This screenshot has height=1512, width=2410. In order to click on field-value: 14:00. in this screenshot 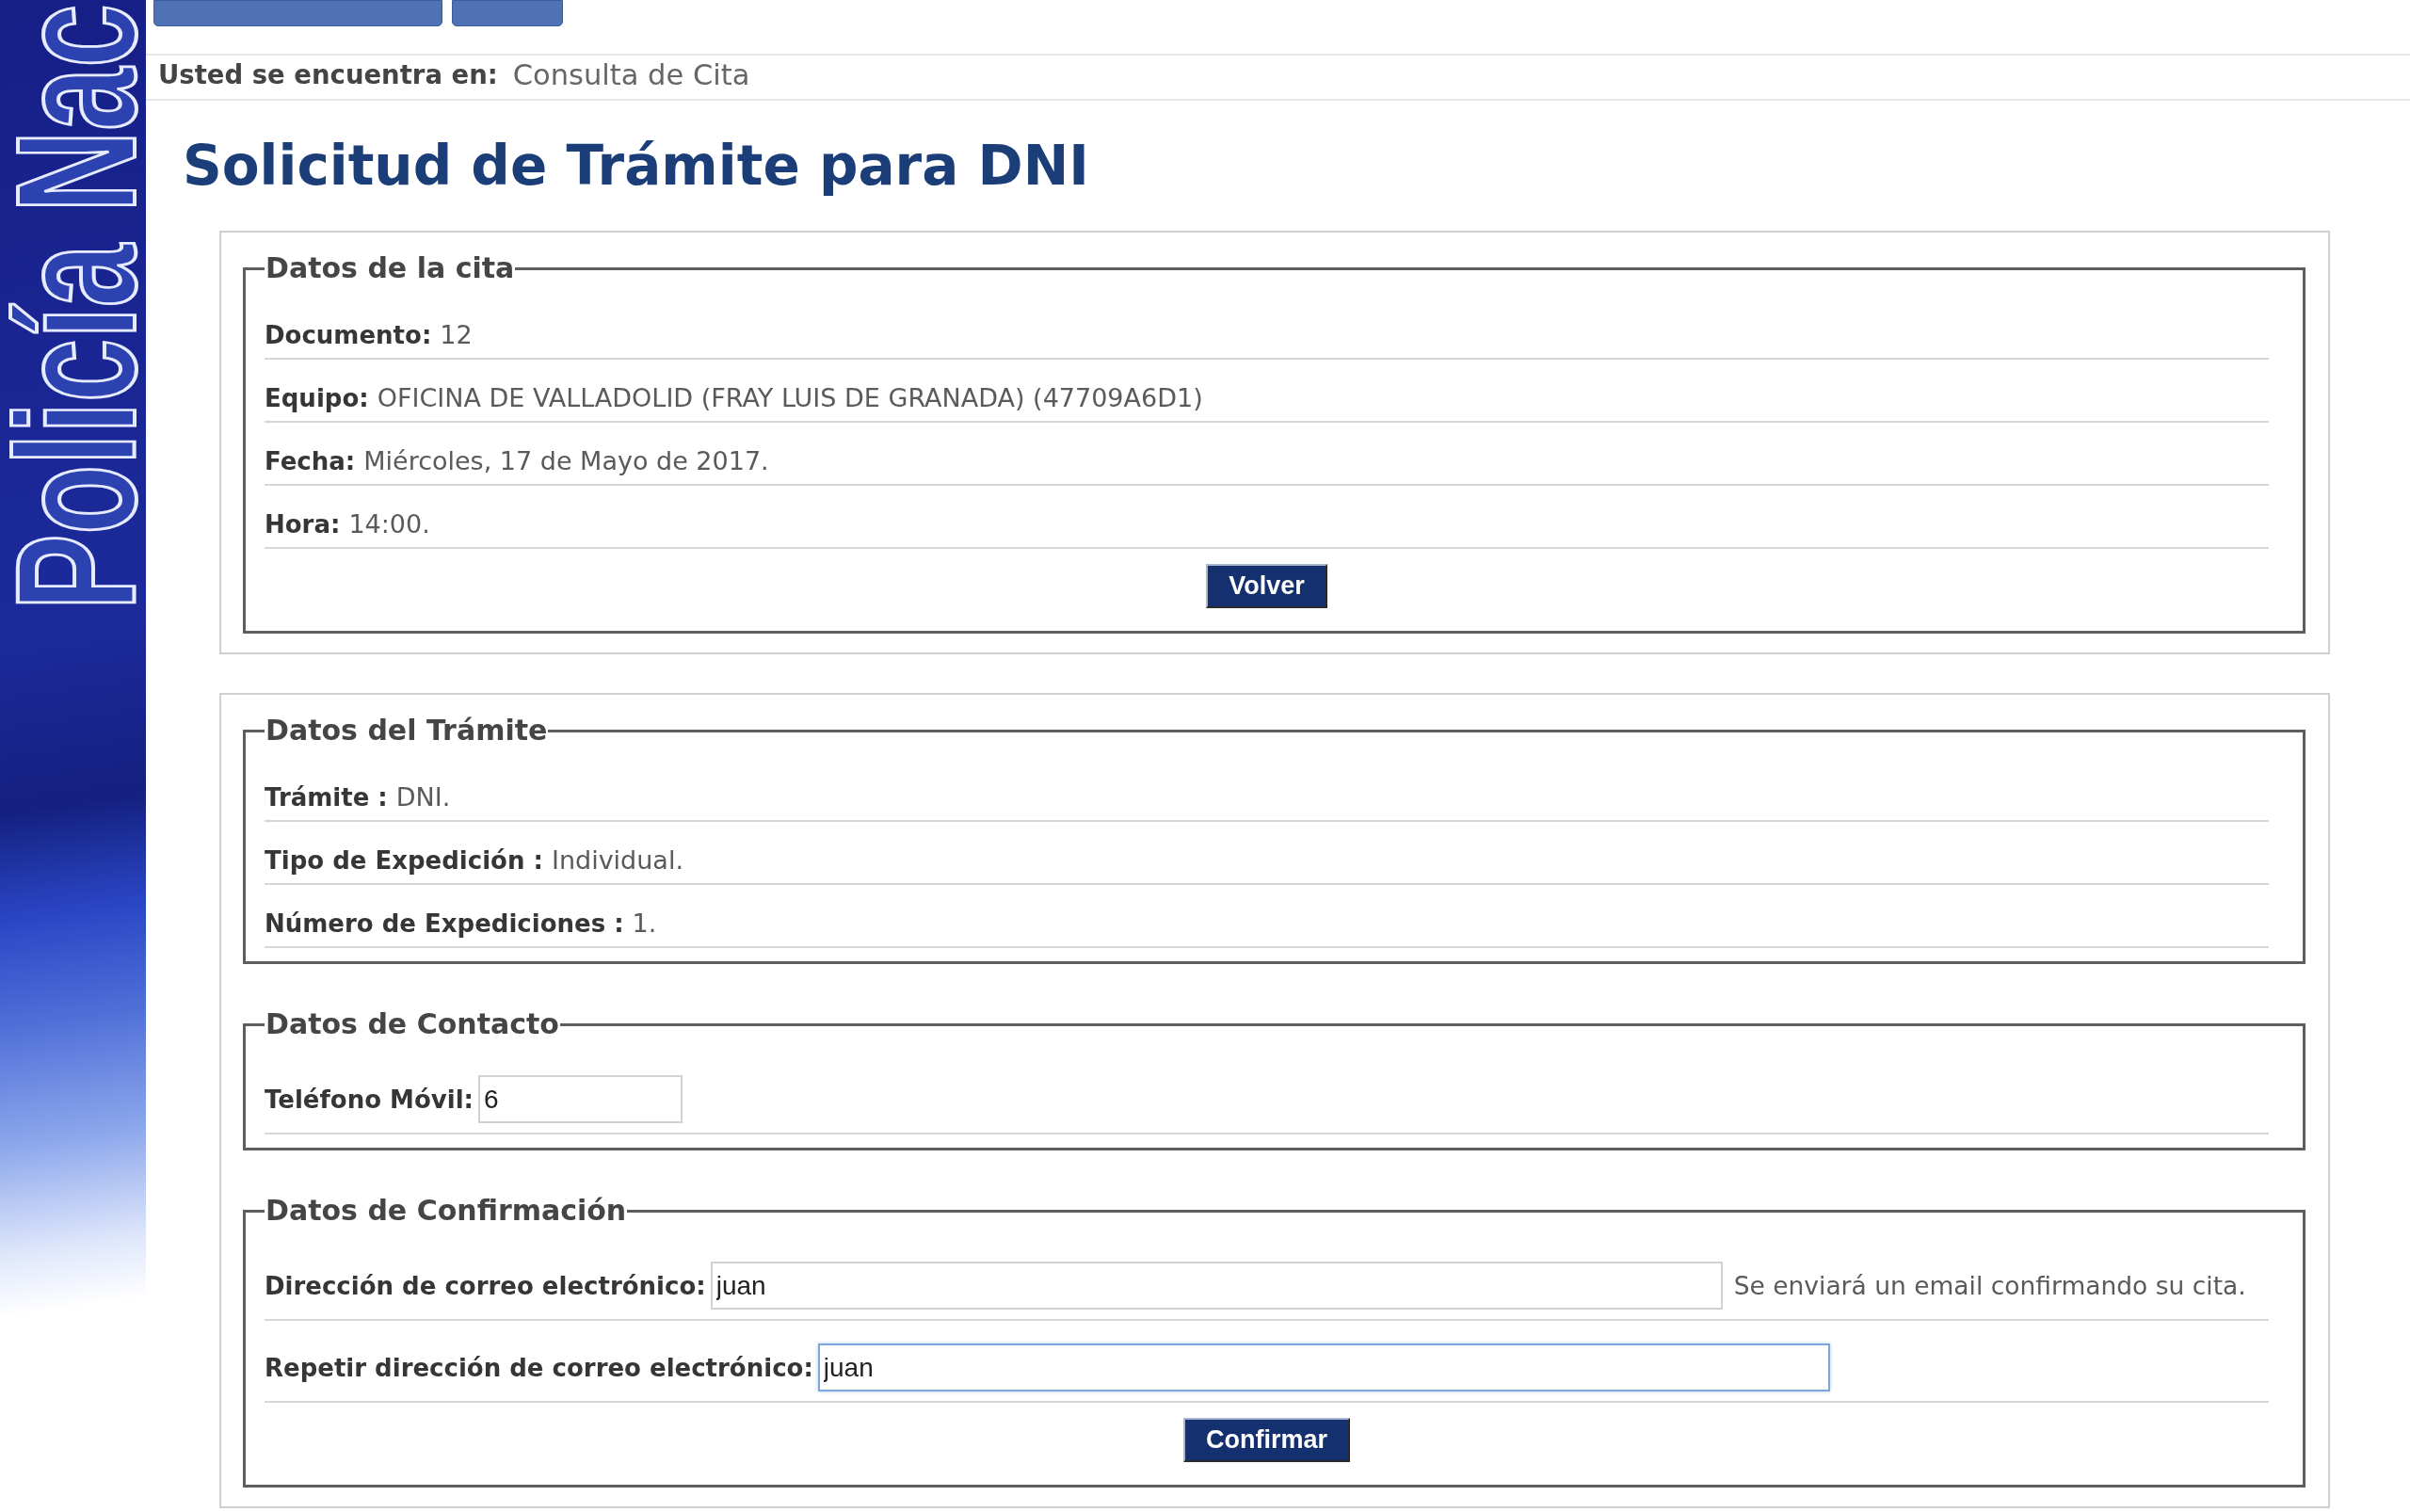, I will do `click(389, 524)`.